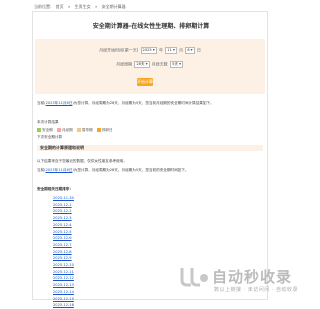  Describe the element at coordinates (159, 64) in the screenshot. I see `duration-label: 月经天数` at that location.